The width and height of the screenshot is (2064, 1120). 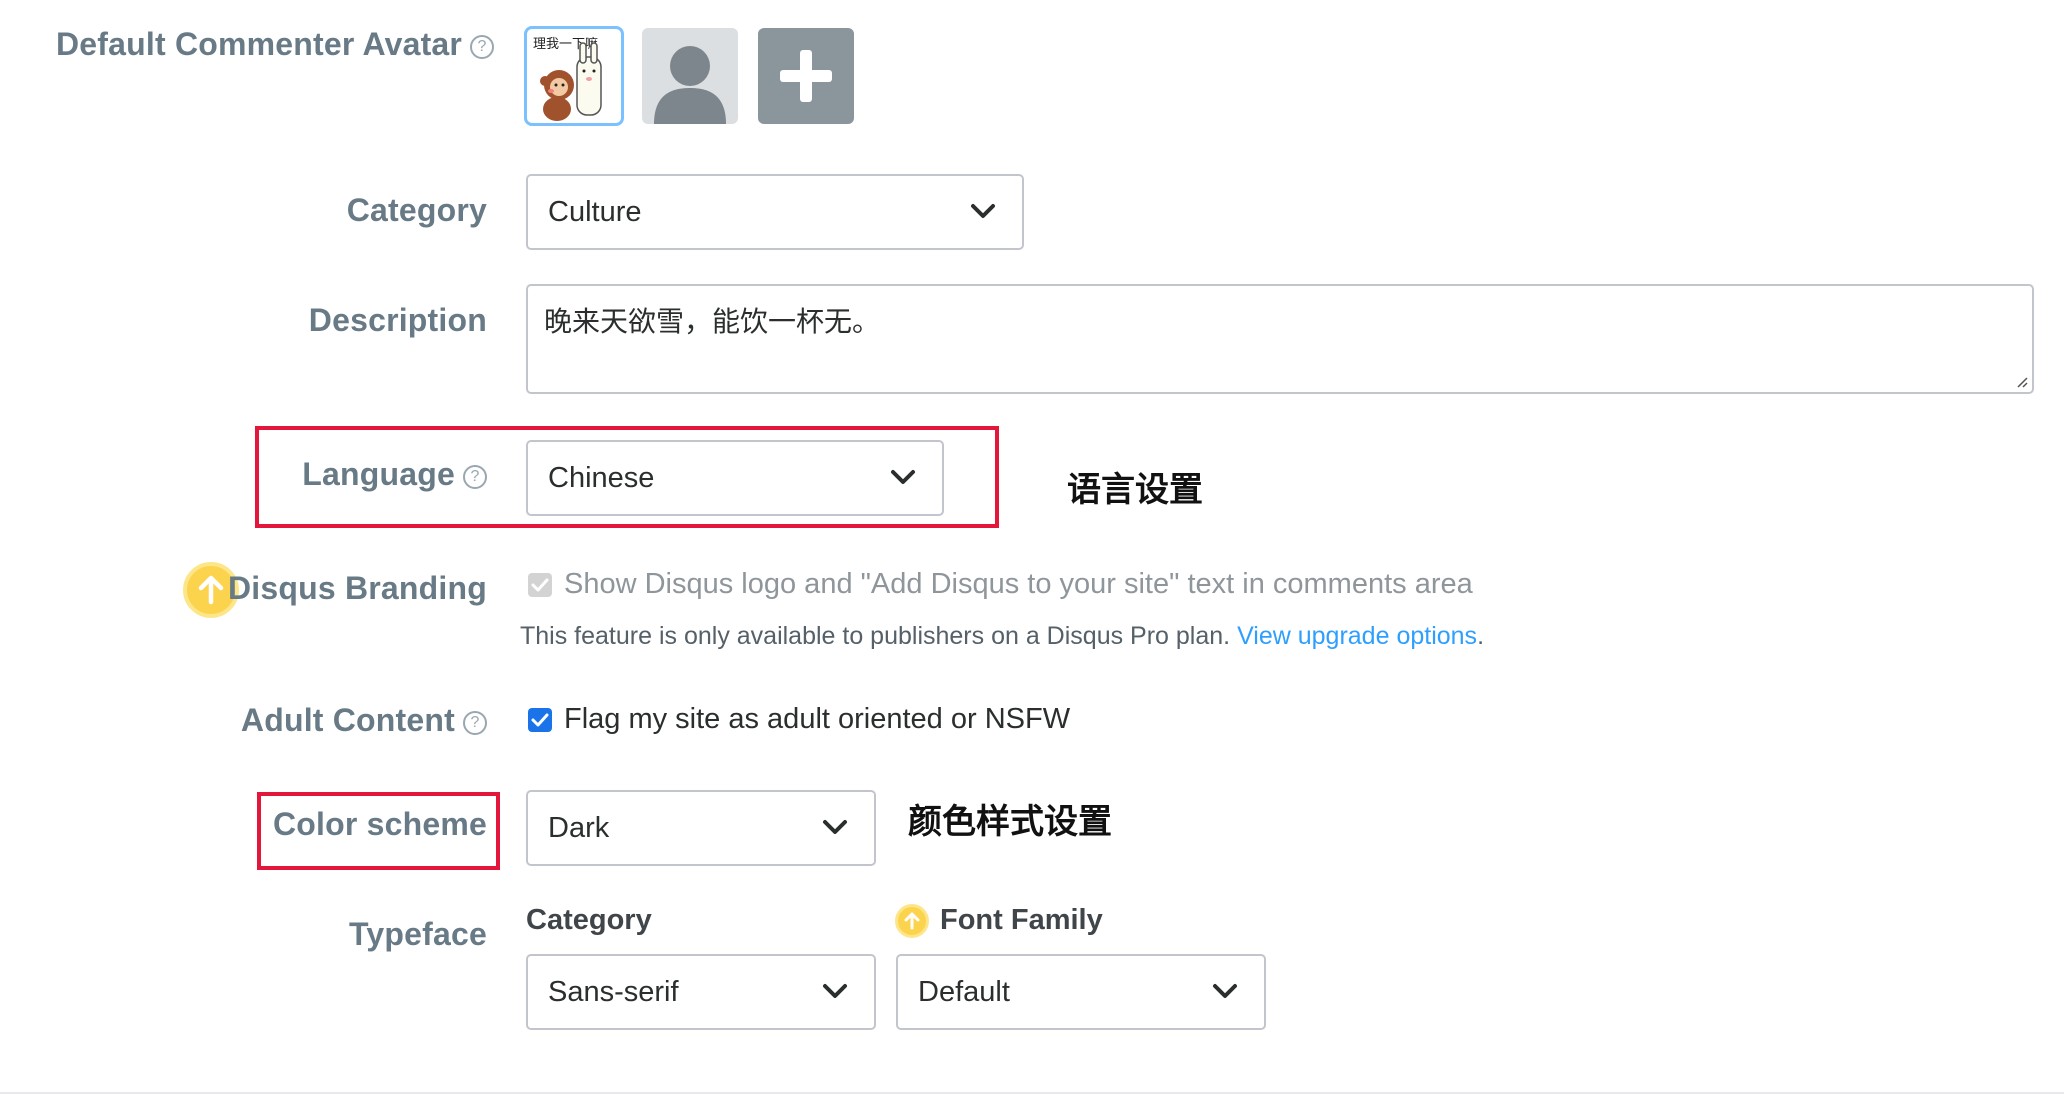 I want to click on category-select: Culture, so click(x=775, y=212).